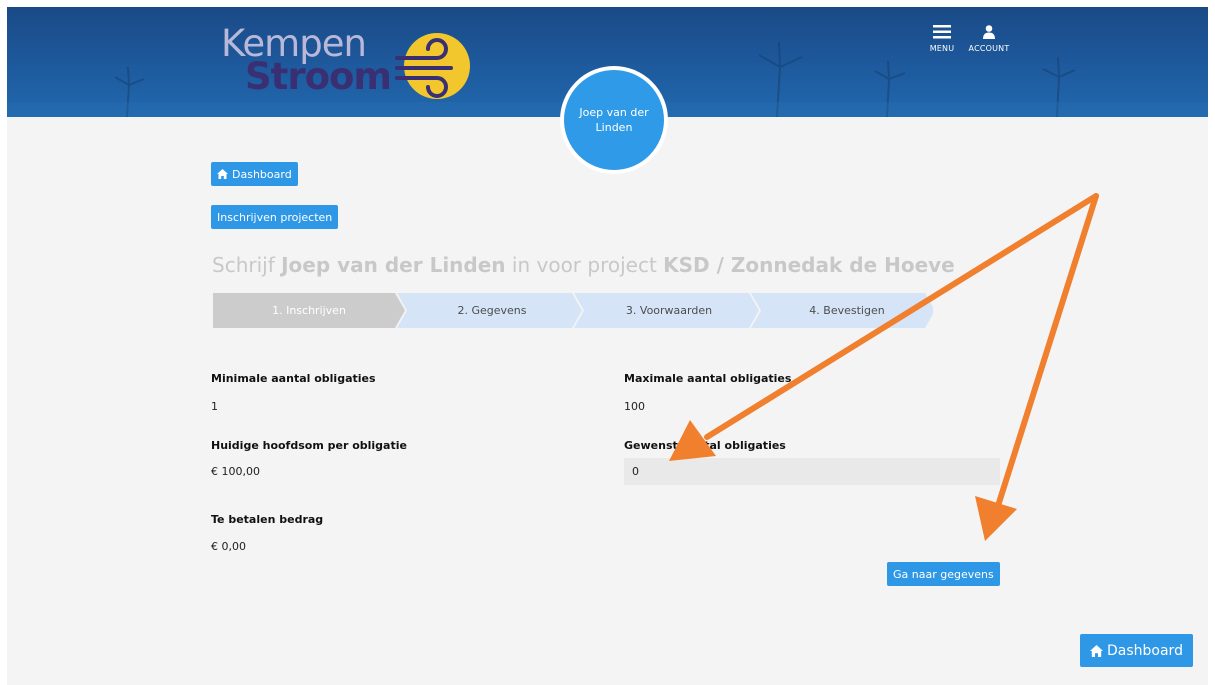  What do you see at coordinates (262, 174) in the screenshot?
I see `dashboard-button-label: Dashboard` at bounding box center [262, 174].